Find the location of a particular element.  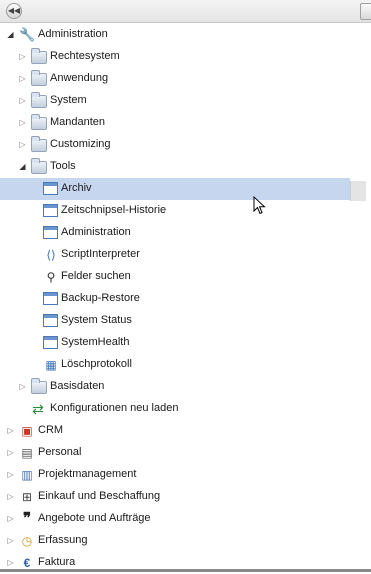

tree-node-einkauf-und-beschaffung: ▷ ⊞ Einkauf und Beschaffung is located at coordinates (175, 497).